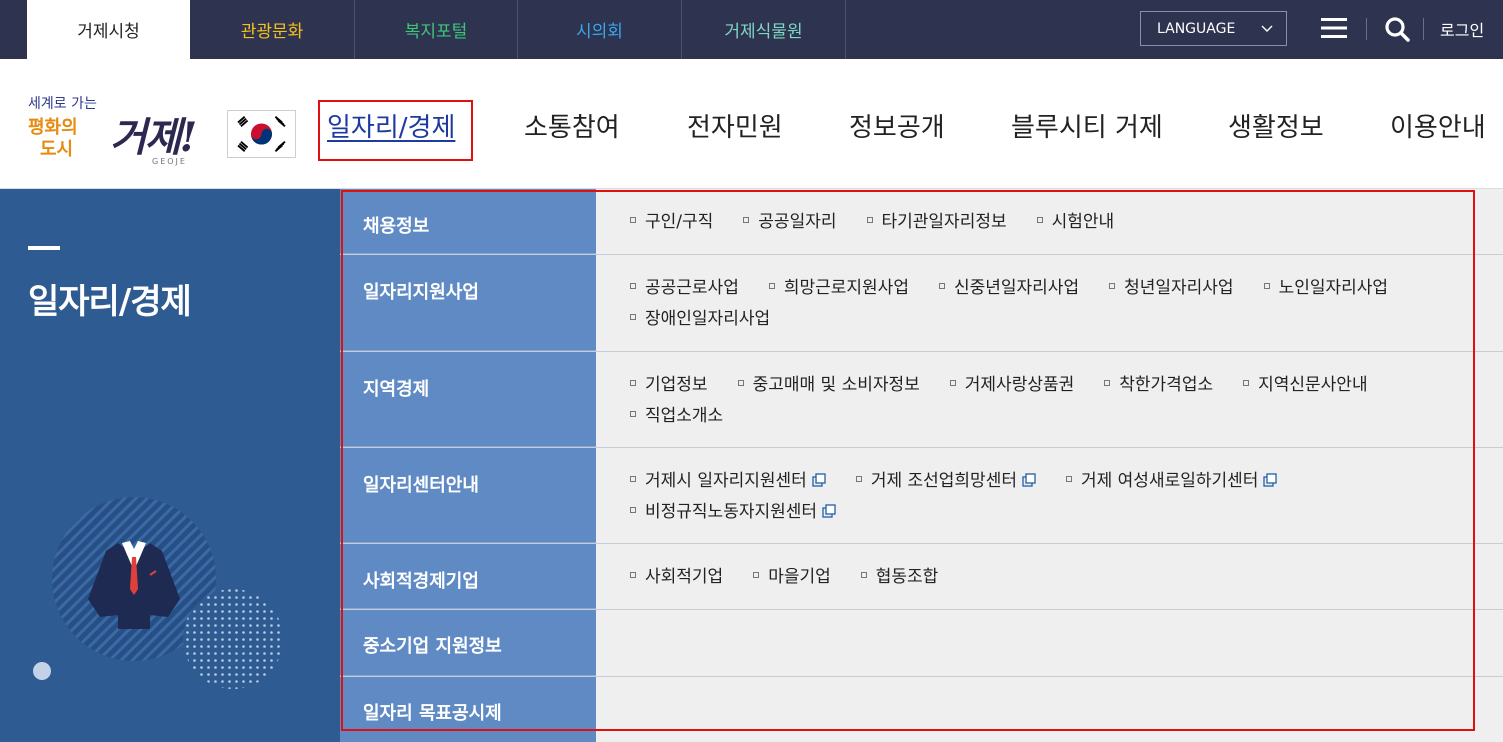 Image resolution: width=1503 pixels, height=742 pixels. What do you see at coordinates (468, 221) in the screenshot?
I see `mega-category-recruitment: 채용정보` at bounding box center [468, 221].